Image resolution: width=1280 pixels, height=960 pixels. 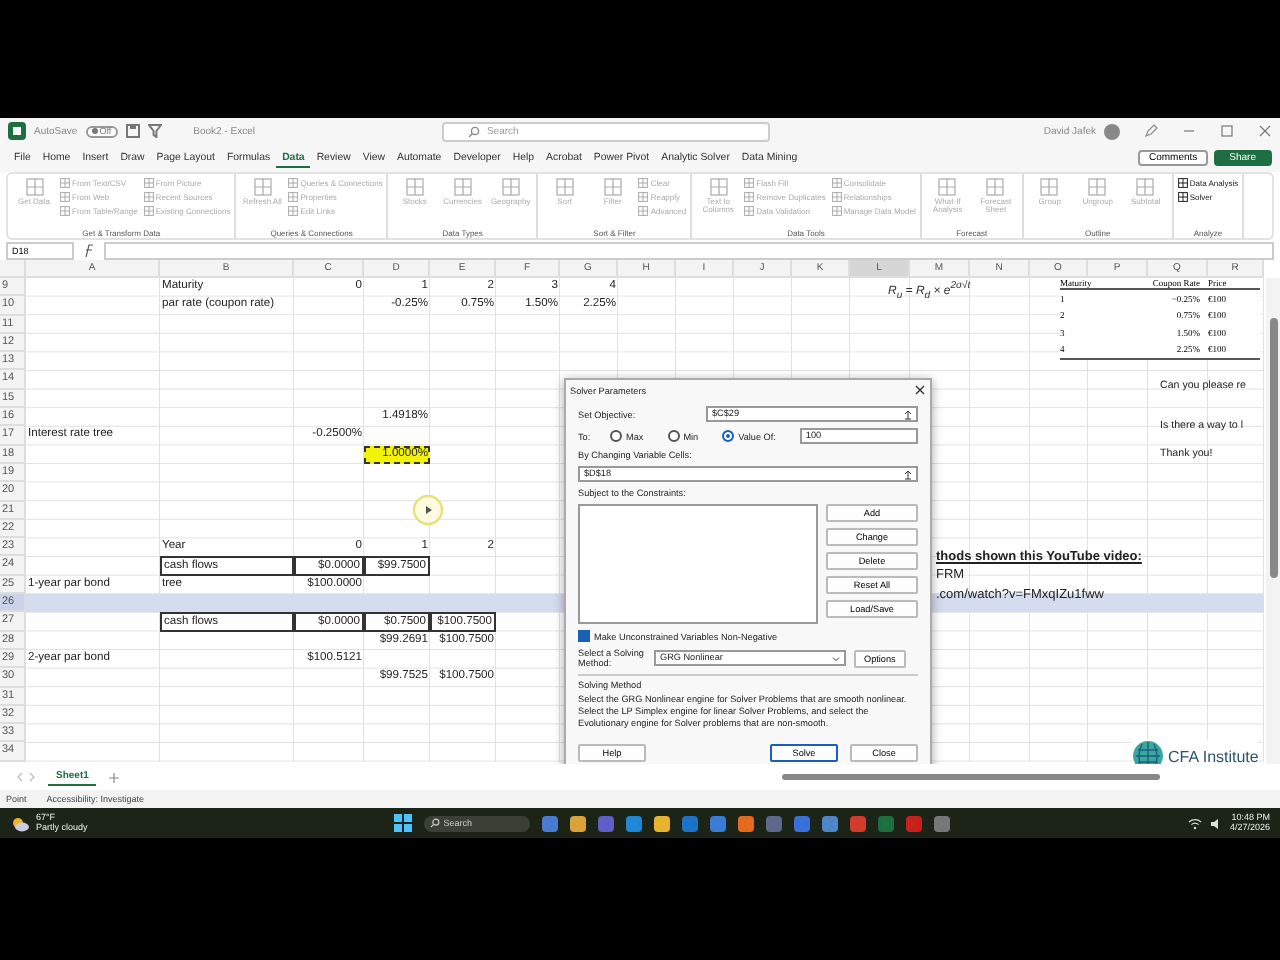 I want to click on globe-logo-icon, so click(x=1148, y=752).